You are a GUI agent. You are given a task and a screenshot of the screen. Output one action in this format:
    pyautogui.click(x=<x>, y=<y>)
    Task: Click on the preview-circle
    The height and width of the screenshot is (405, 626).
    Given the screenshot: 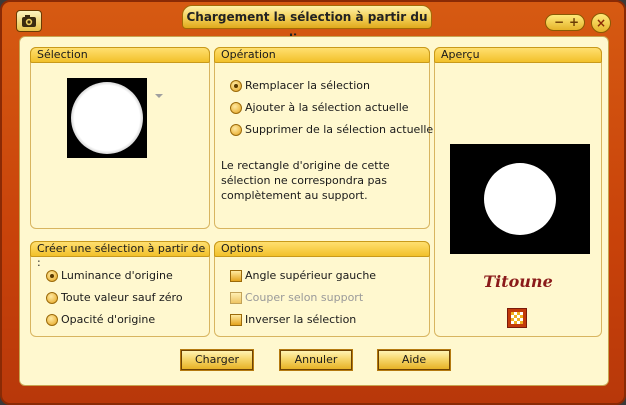 What is the action you would take?
    pyautogui.click(x=520, y=199)
    